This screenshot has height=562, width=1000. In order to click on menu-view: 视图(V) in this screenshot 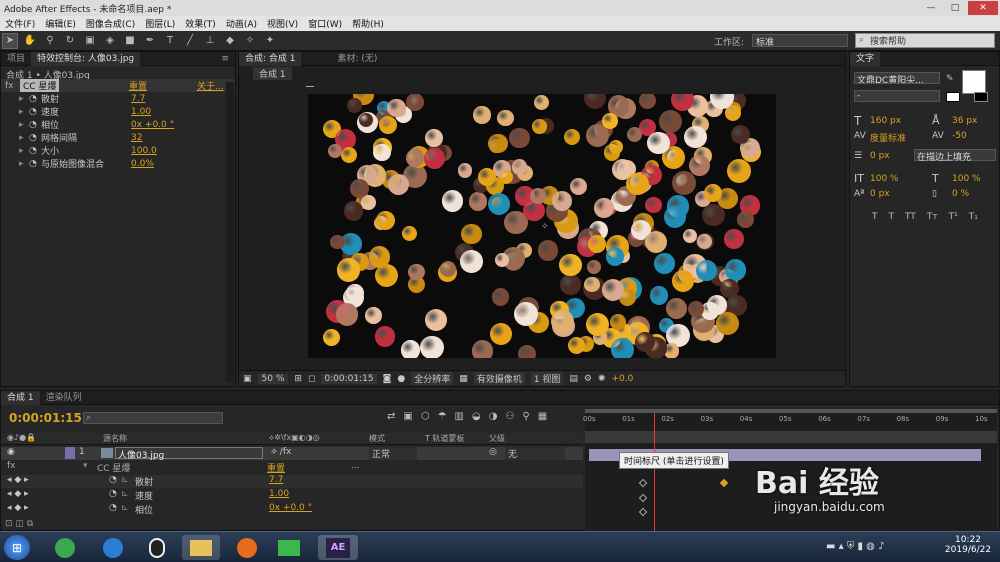, I will do `click(282, 23)`.